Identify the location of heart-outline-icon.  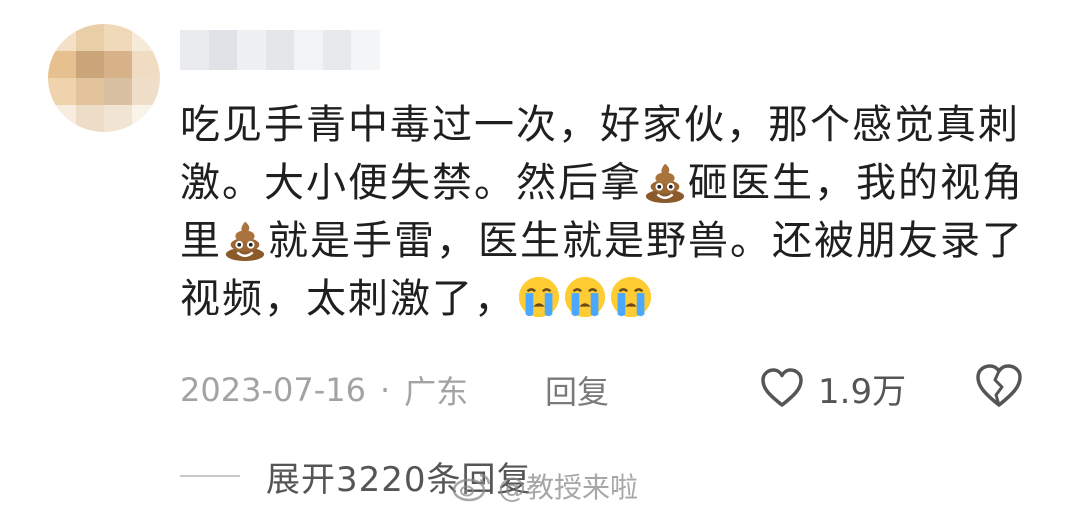
(782, 387).